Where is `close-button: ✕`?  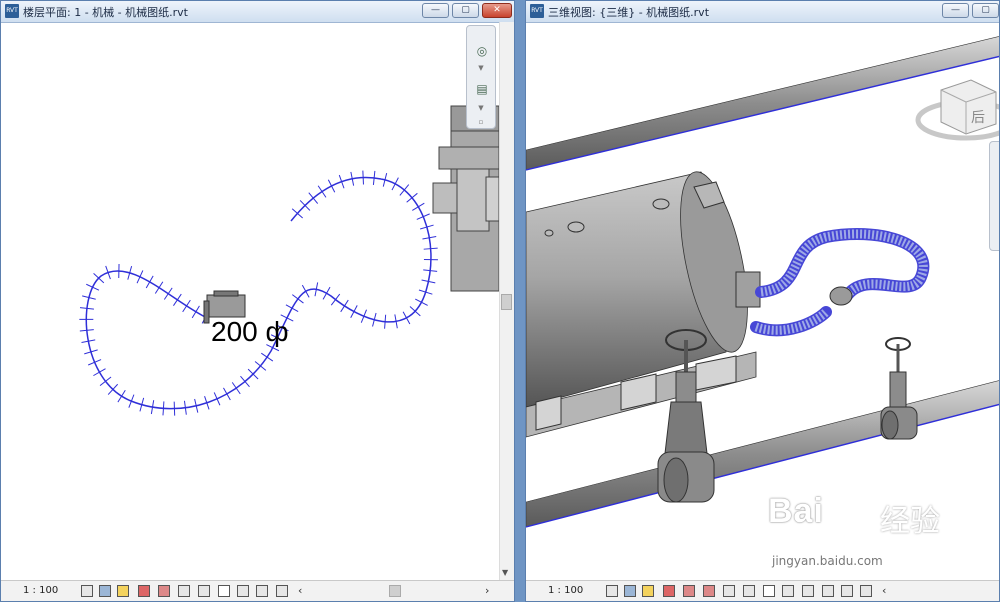 close-button: ✕ is located at coordinates (497, 10).